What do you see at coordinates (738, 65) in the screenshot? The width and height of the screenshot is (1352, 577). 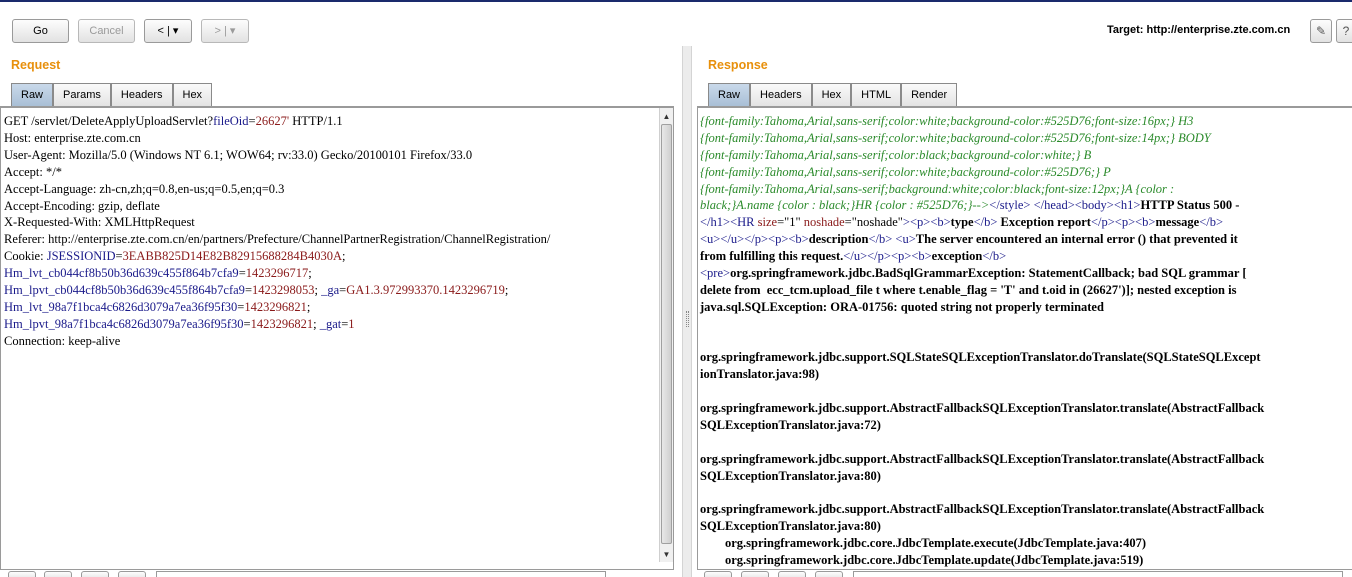 I see `response-title: Response` at bounding box center [738, 65].